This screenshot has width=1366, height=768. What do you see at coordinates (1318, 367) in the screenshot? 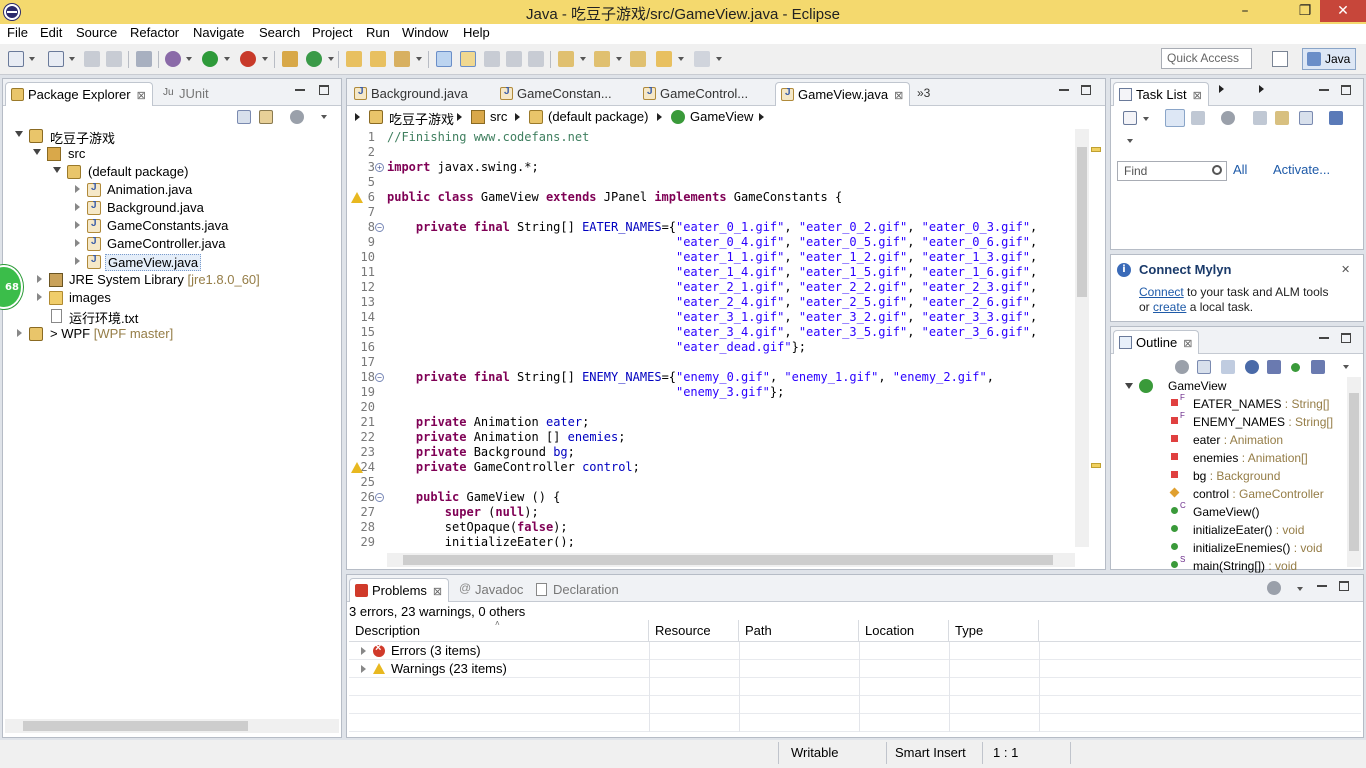
I see `hide-local-types-icon` at bounding box center [1318, 367].